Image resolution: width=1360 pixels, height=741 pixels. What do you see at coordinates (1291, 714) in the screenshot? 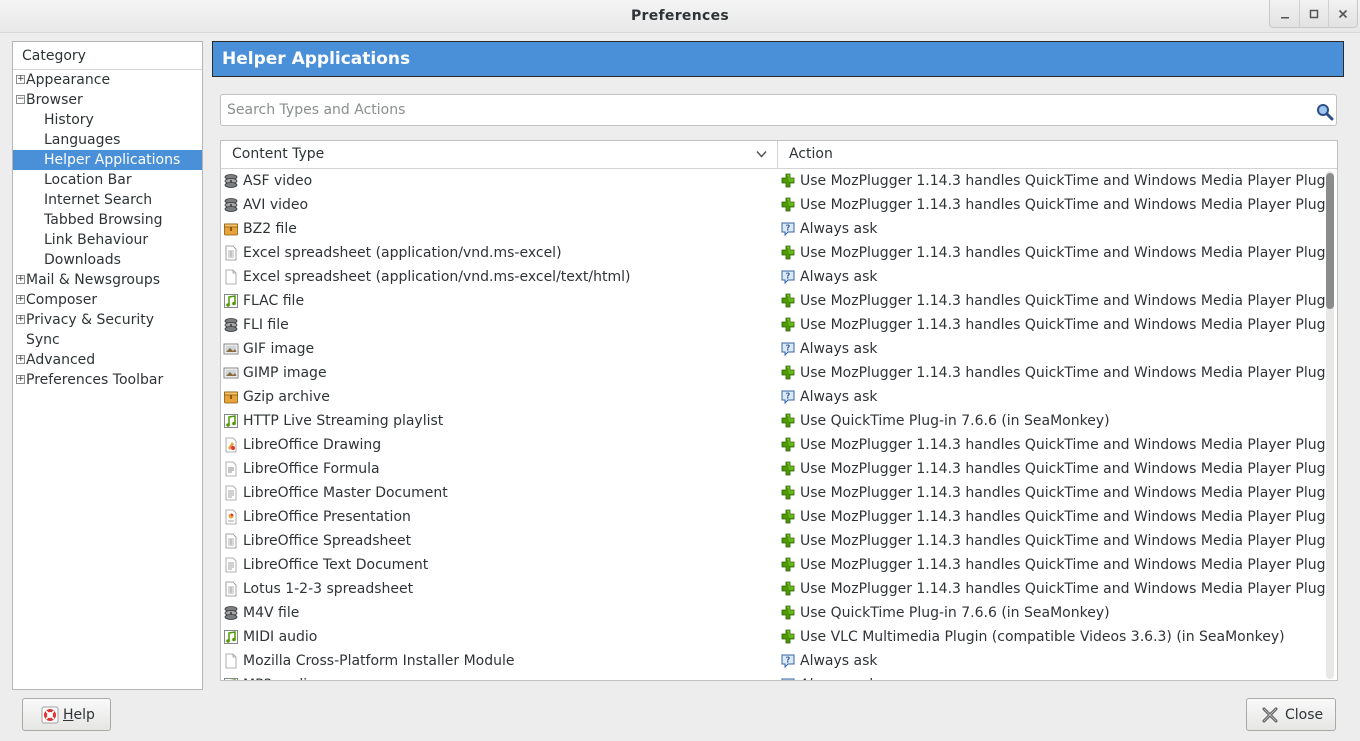
I see `close-button: Close` at bounding box center [1291, 714].